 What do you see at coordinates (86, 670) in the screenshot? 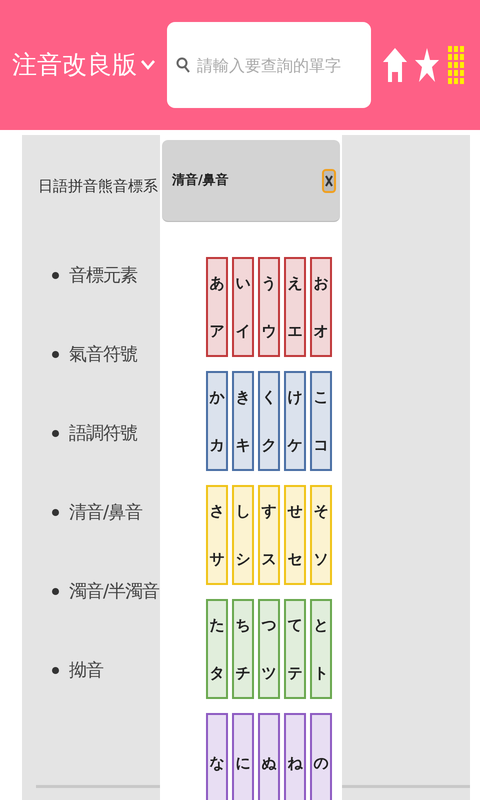
I see `sidebar-link: 拗音` at bounding box center [86, 670].